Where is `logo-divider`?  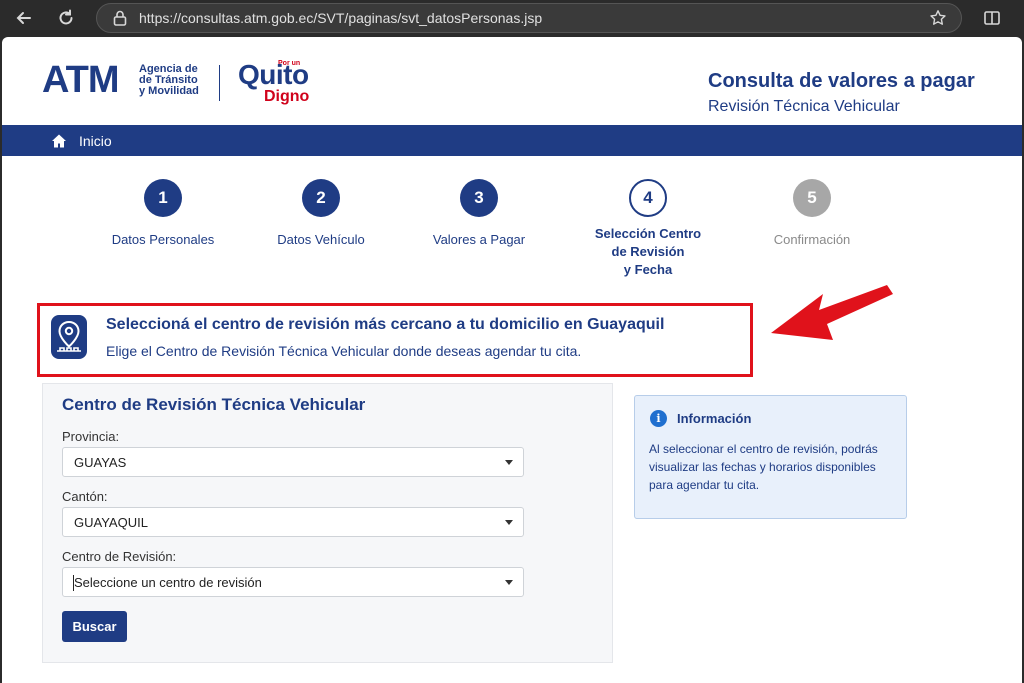
logo-divider is located at coordinates (219, 83).